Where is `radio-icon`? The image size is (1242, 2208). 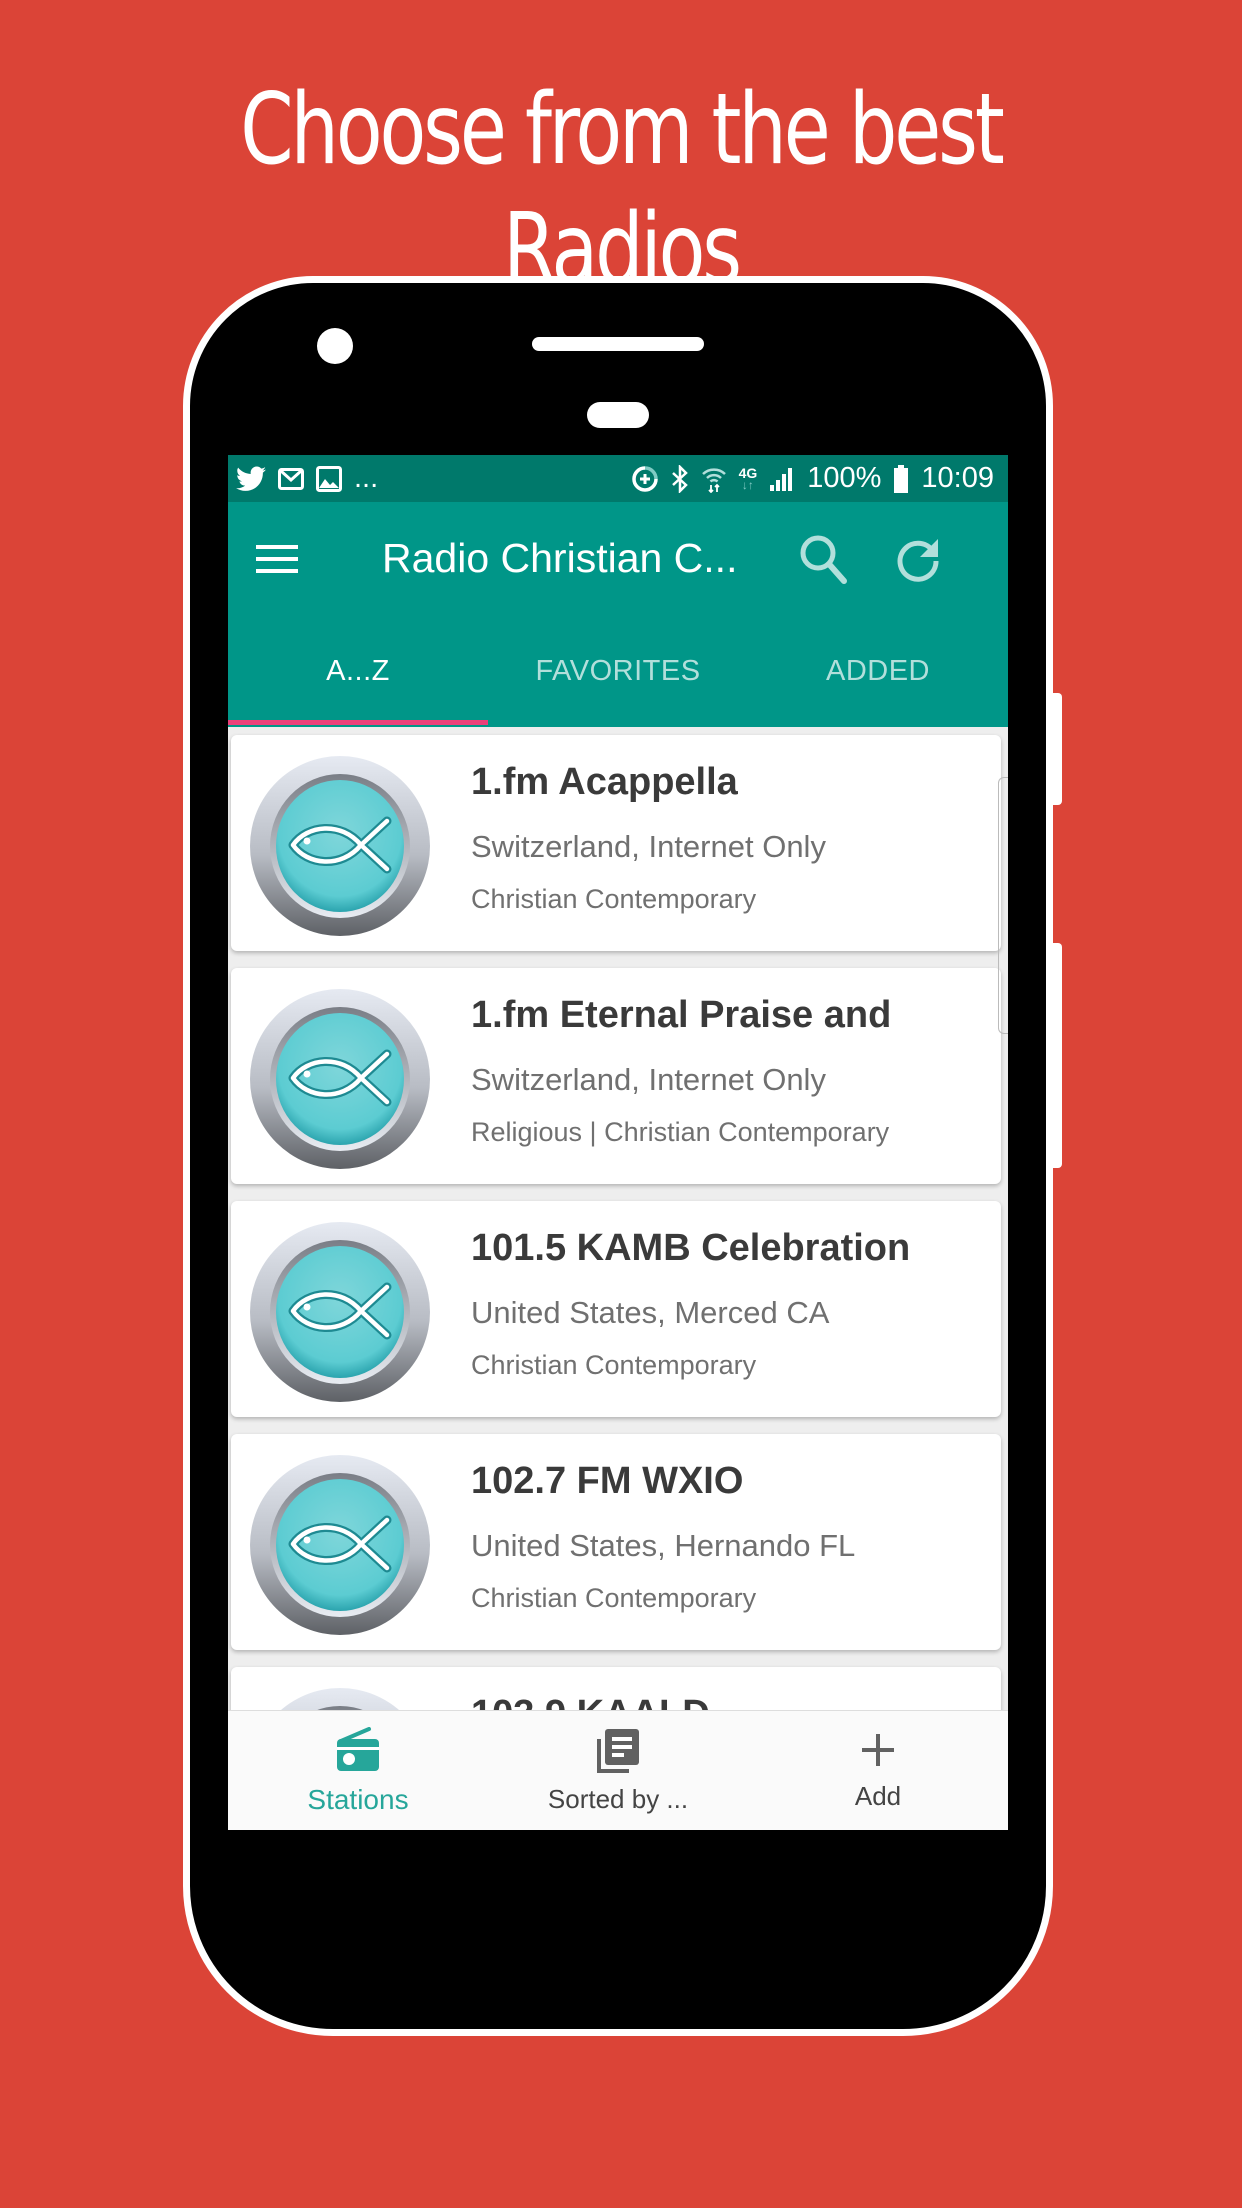 radio-icon is located at coordinates (358, 1752).